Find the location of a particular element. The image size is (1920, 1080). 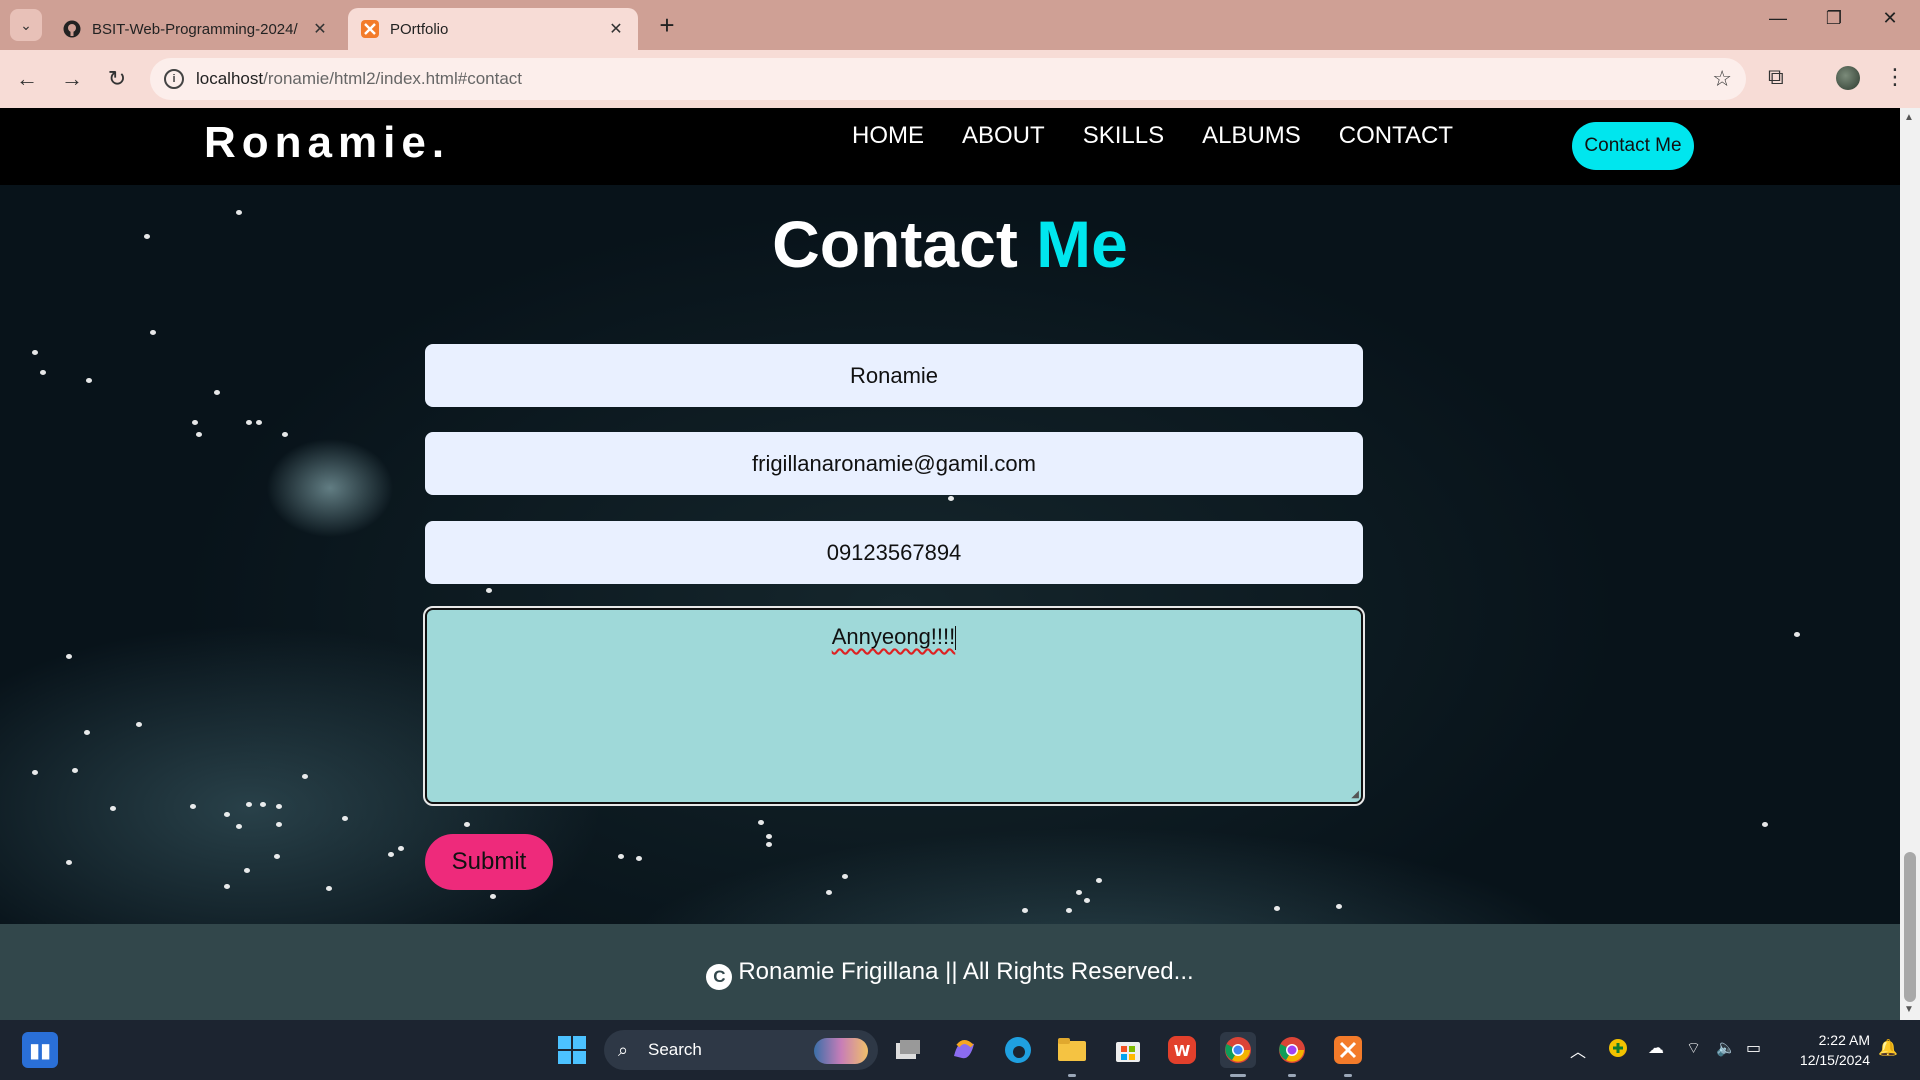

search-icon: ⌕ is located at coordinates (623, 1050).